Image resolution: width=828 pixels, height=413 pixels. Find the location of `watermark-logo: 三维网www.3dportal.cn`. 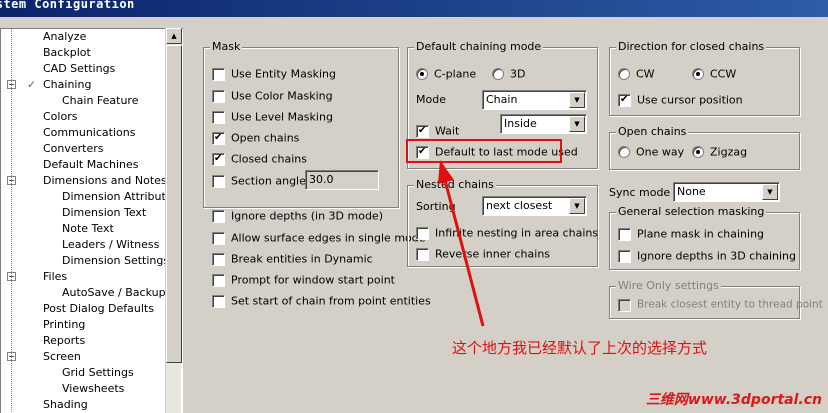

watermark-logo: 三维网www.3dportal.cn is located at coordinates (733, 400).